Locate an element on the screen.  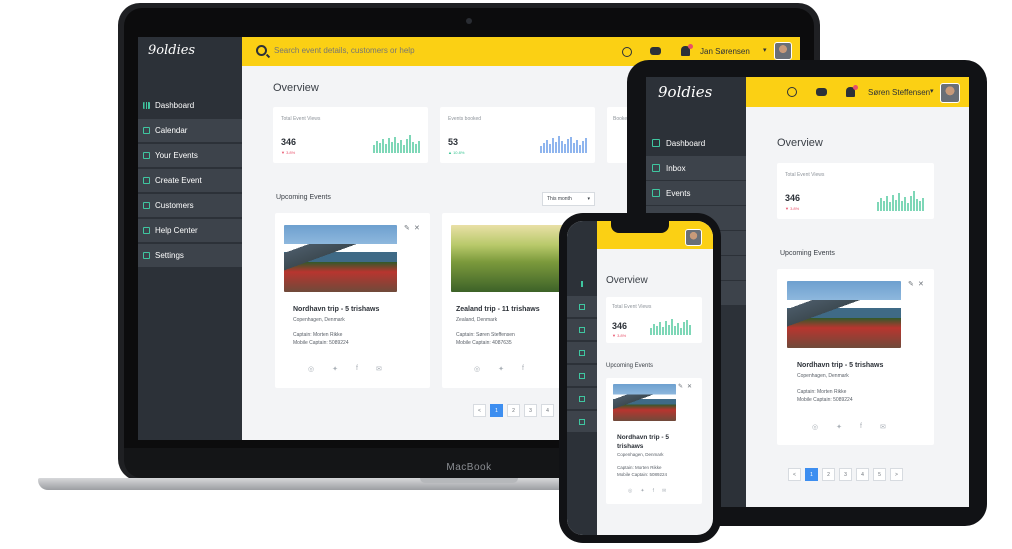
sidebar-item-events: Events is located at coordinates (696, 193).